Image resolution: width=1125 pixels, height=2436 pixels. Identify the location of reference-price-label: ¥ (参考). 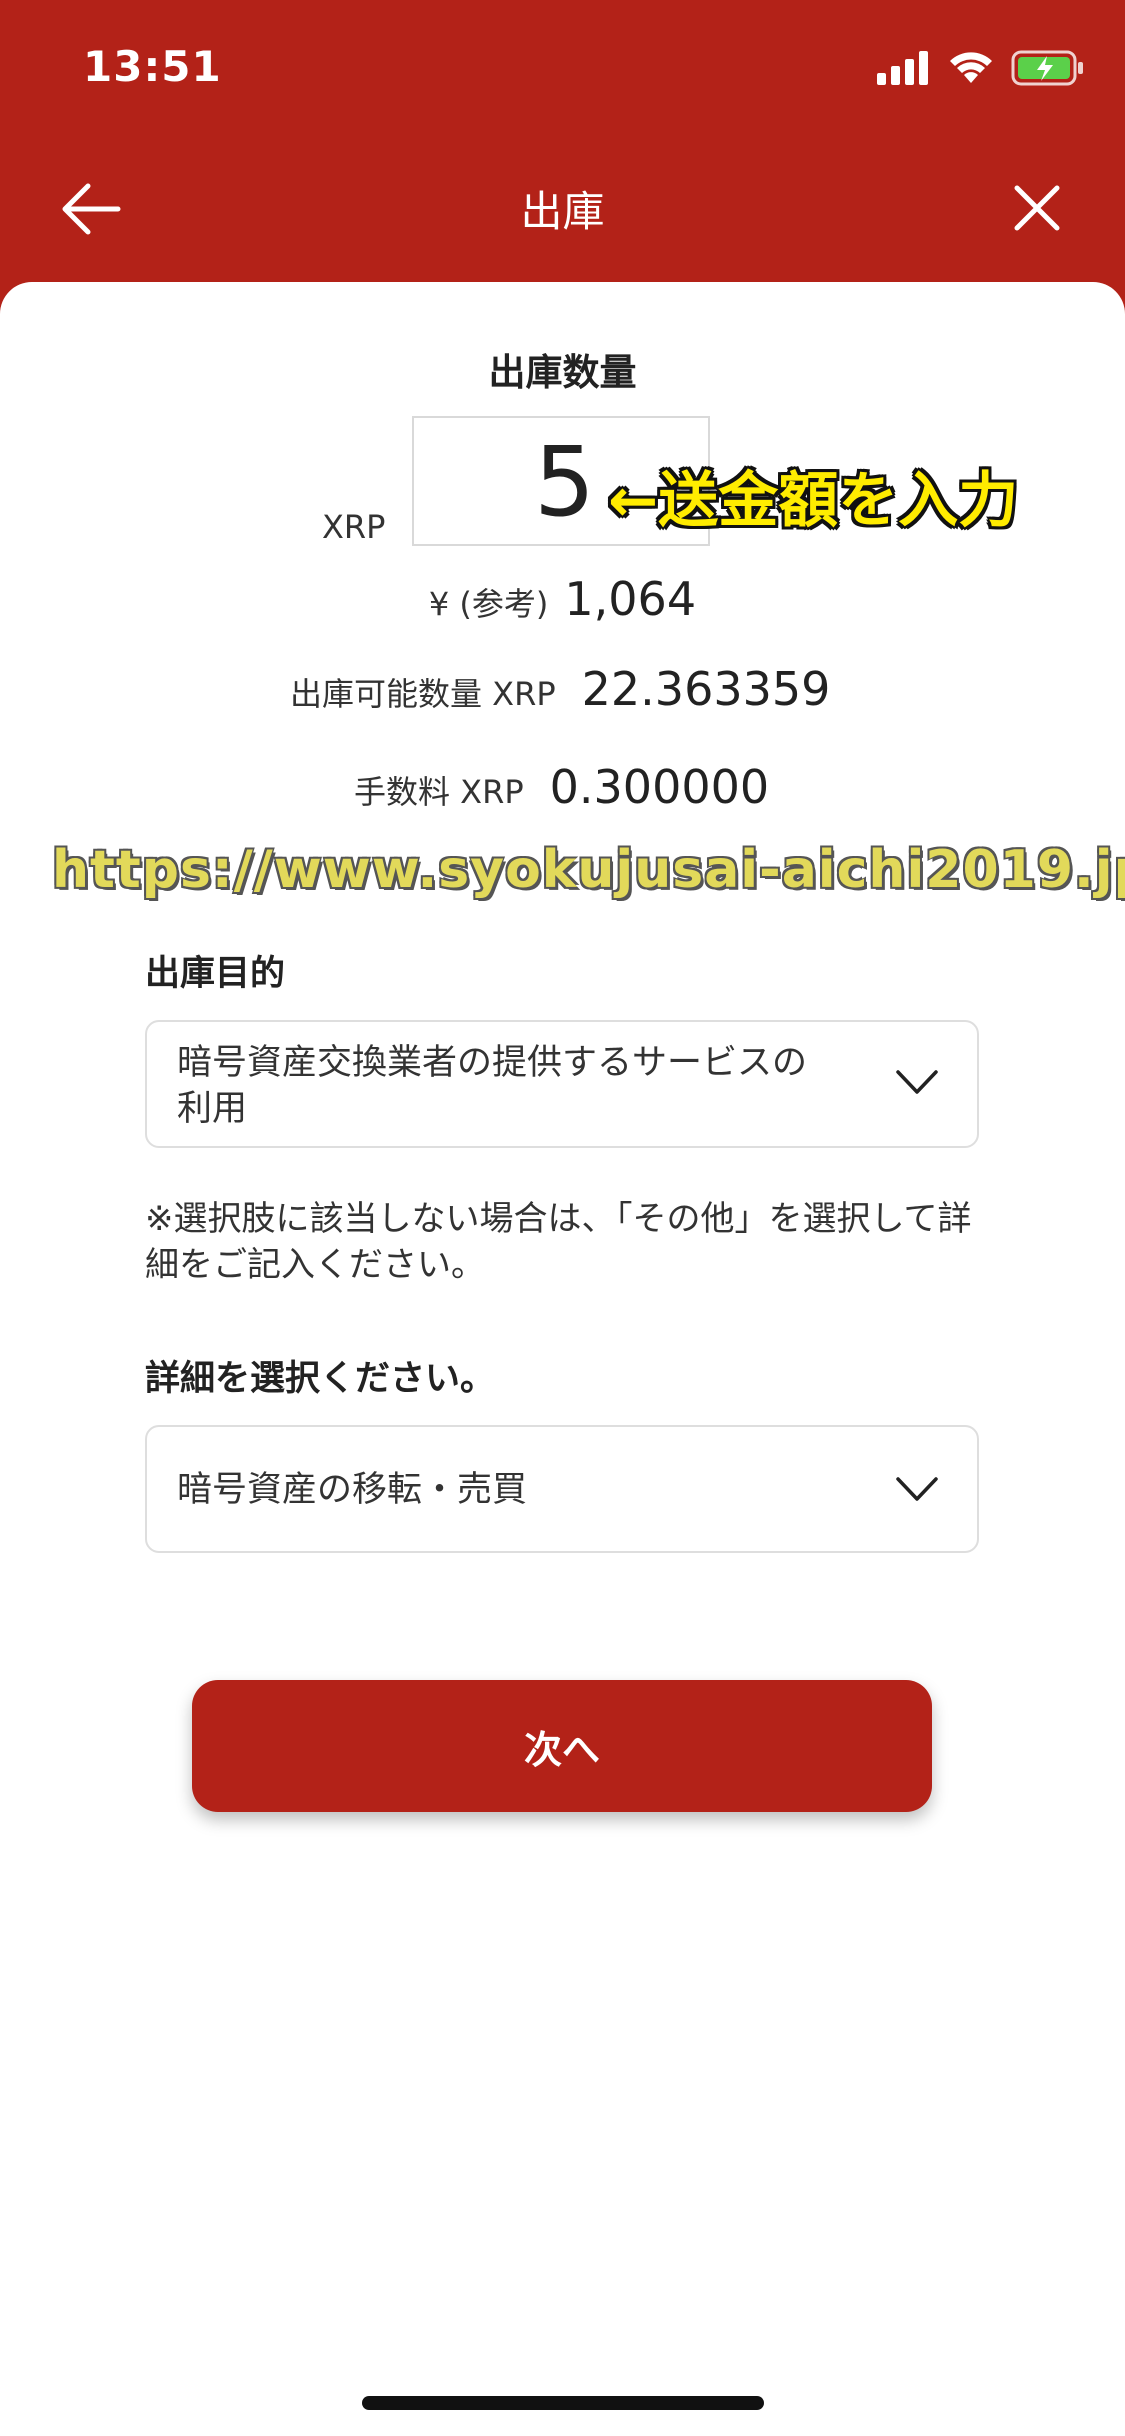
(488, 604).